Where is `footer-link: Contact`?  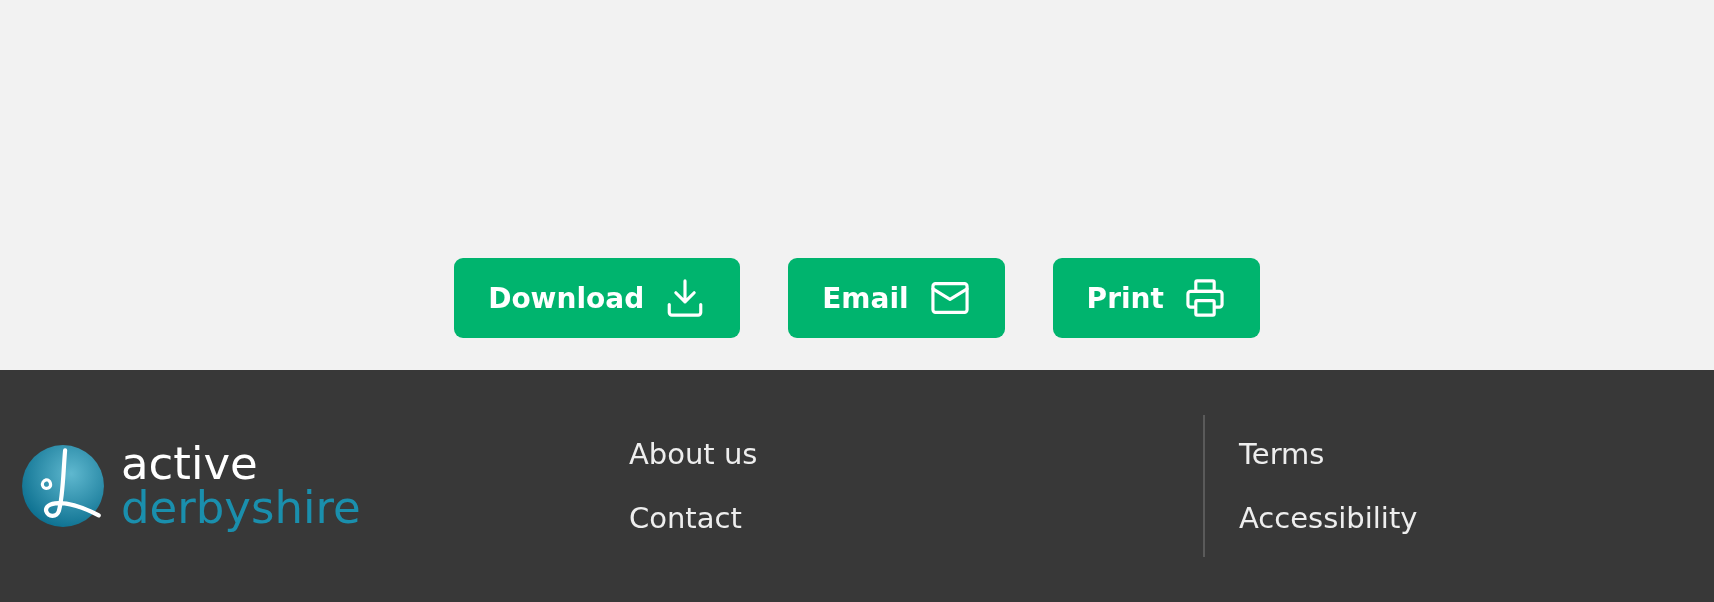
footer-link: Contact is located at coordinates (685, 518).